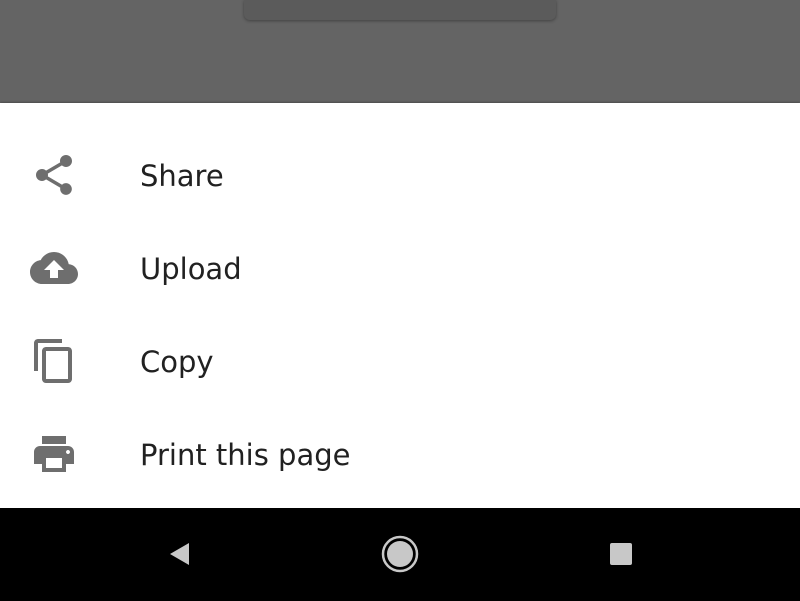  What do you see at coordinates (54, 268) in the screenshot?
I see `cloud-upload-icon` at bounding box center [54, 268].